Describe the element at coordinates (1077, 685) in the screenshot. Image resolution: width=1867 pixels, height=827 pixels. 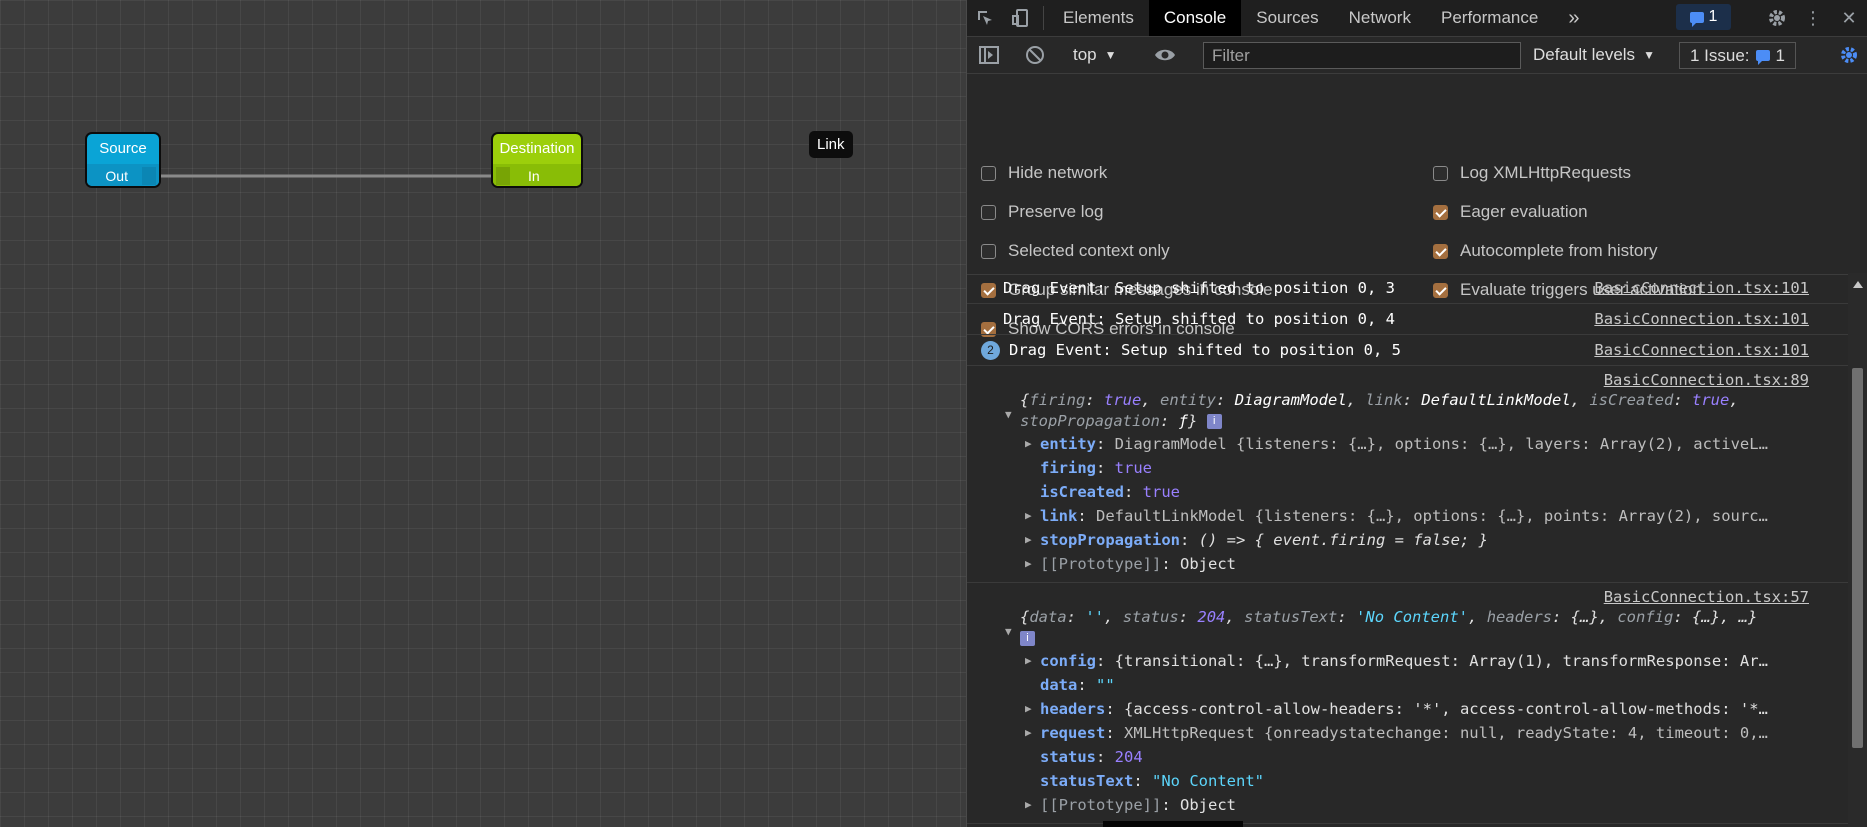
I see `object-property: data: ""` at that location.